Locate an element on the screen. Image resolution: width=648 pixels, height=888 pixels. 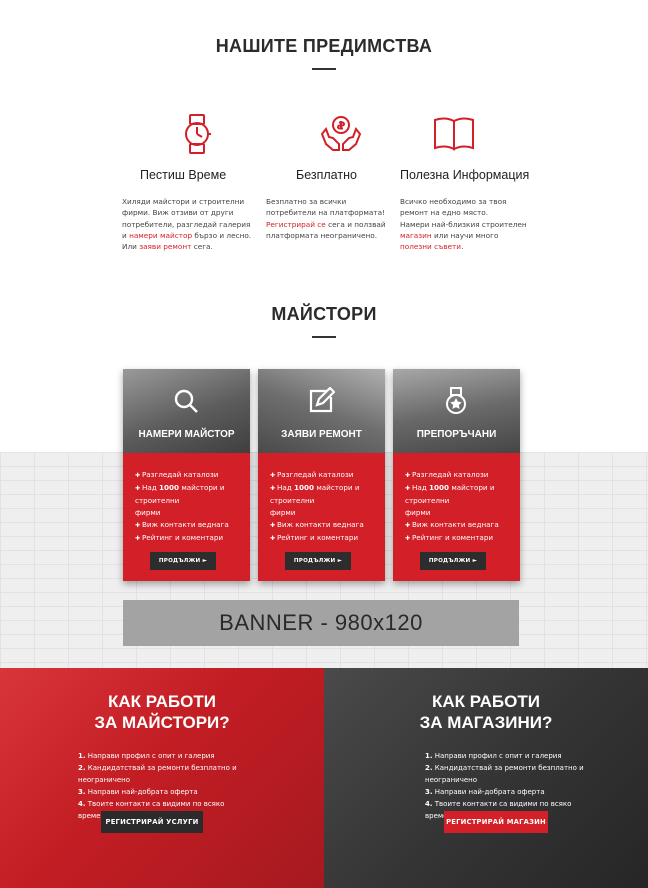
card-bullet: строителни is located at coordinates (324, 501).